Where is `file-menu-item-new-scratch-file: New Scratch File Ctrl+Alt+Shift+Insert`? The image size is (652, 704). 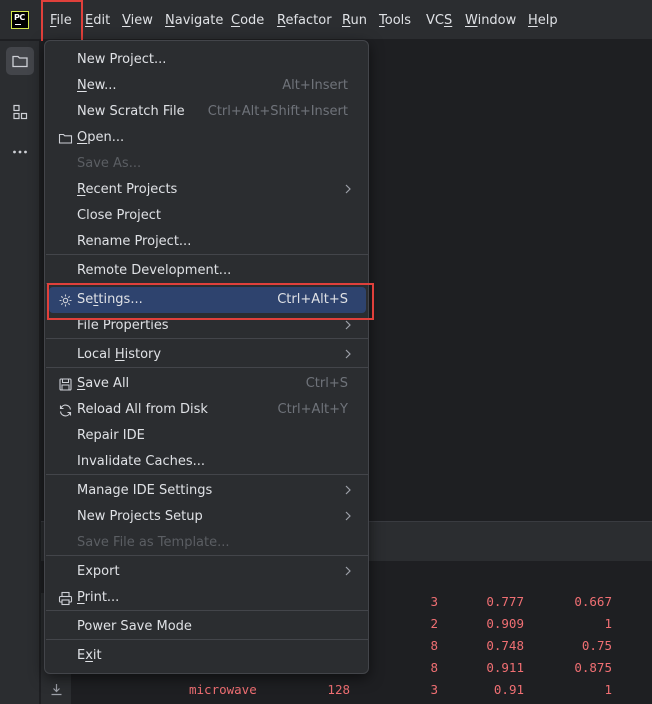 file-menu-item-new-scratch-file: New Scratch File Ctrl+Alt+Shift+Insert is located at coordinates (207, 112).